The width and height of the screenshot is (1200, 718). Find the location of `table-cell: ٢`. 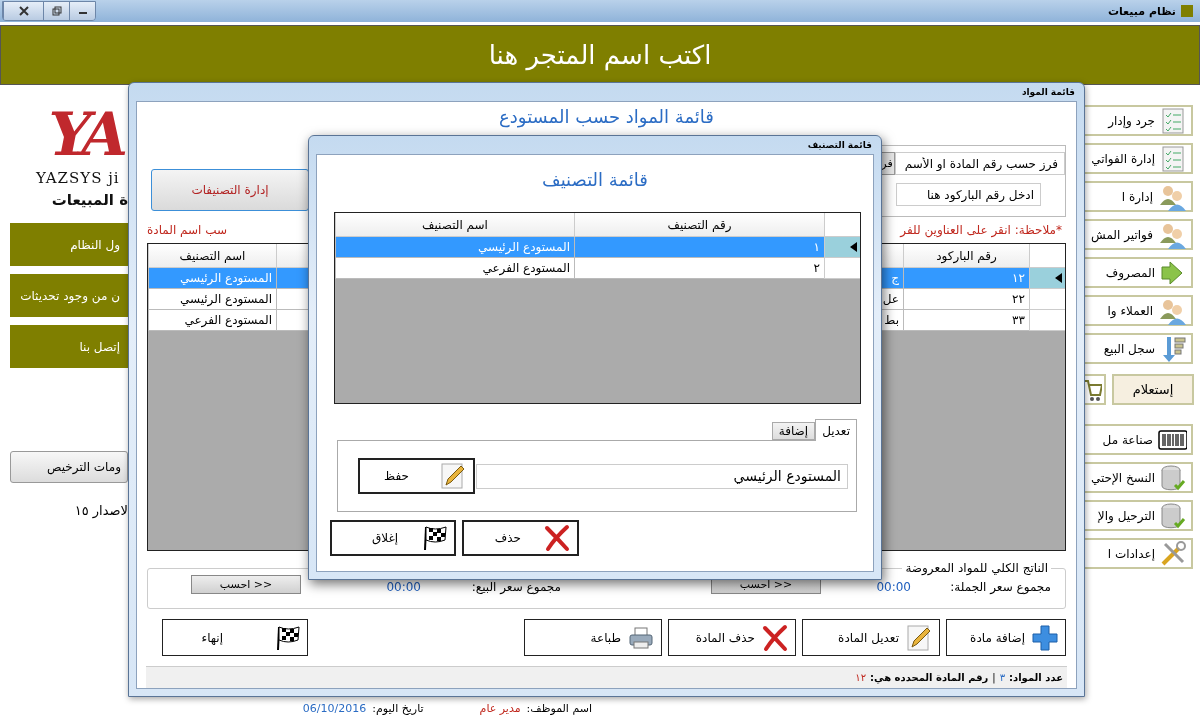

table-cell: ٢ is located at coordinates (699, 268).